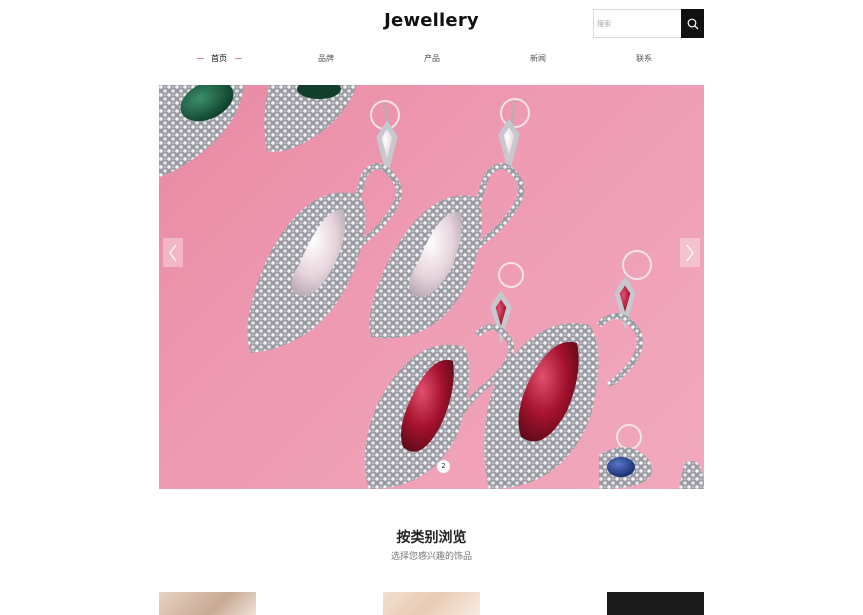  What do you see at coordinates (538, 58) in the screenshot?
I see `nav-item-news: 新闻` at bounding box center [538, 58].